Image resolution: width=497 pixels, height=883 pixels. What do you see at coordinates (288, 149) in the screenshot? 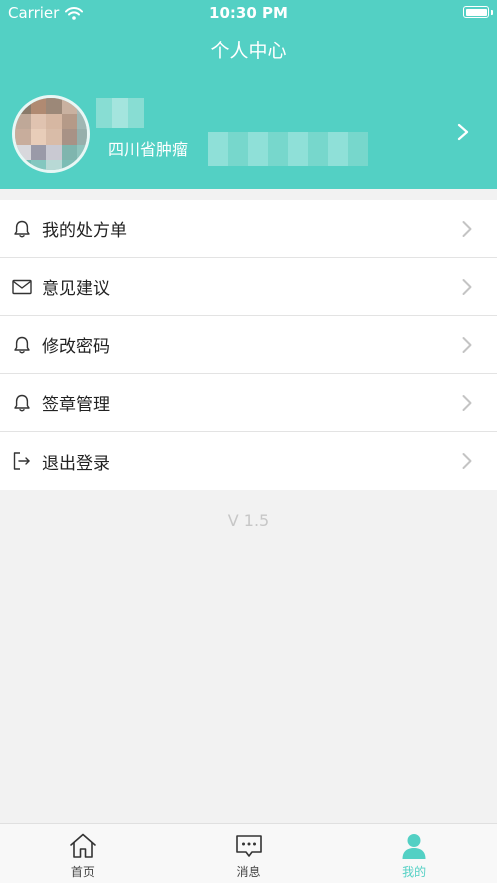
I see `department-pixelated` at bounding box center [288, 149].